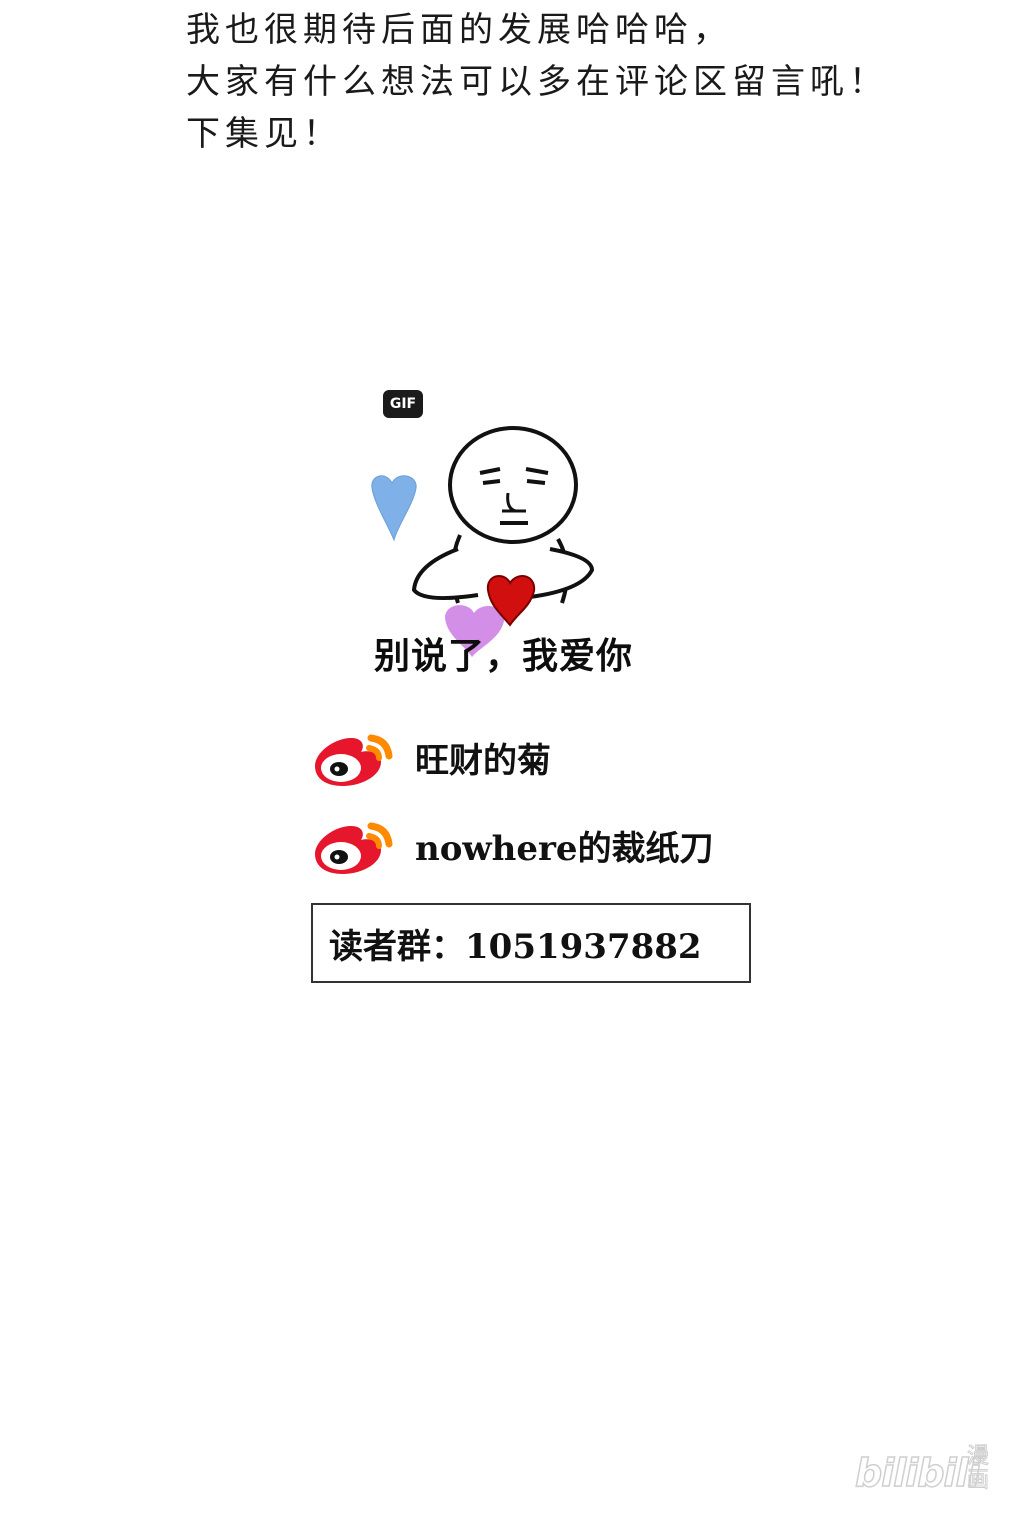  What do you see at coordinates (264, 134) in the screenshot?
I see `note-line-3: 下集见！` at bounding box center [264, 134].